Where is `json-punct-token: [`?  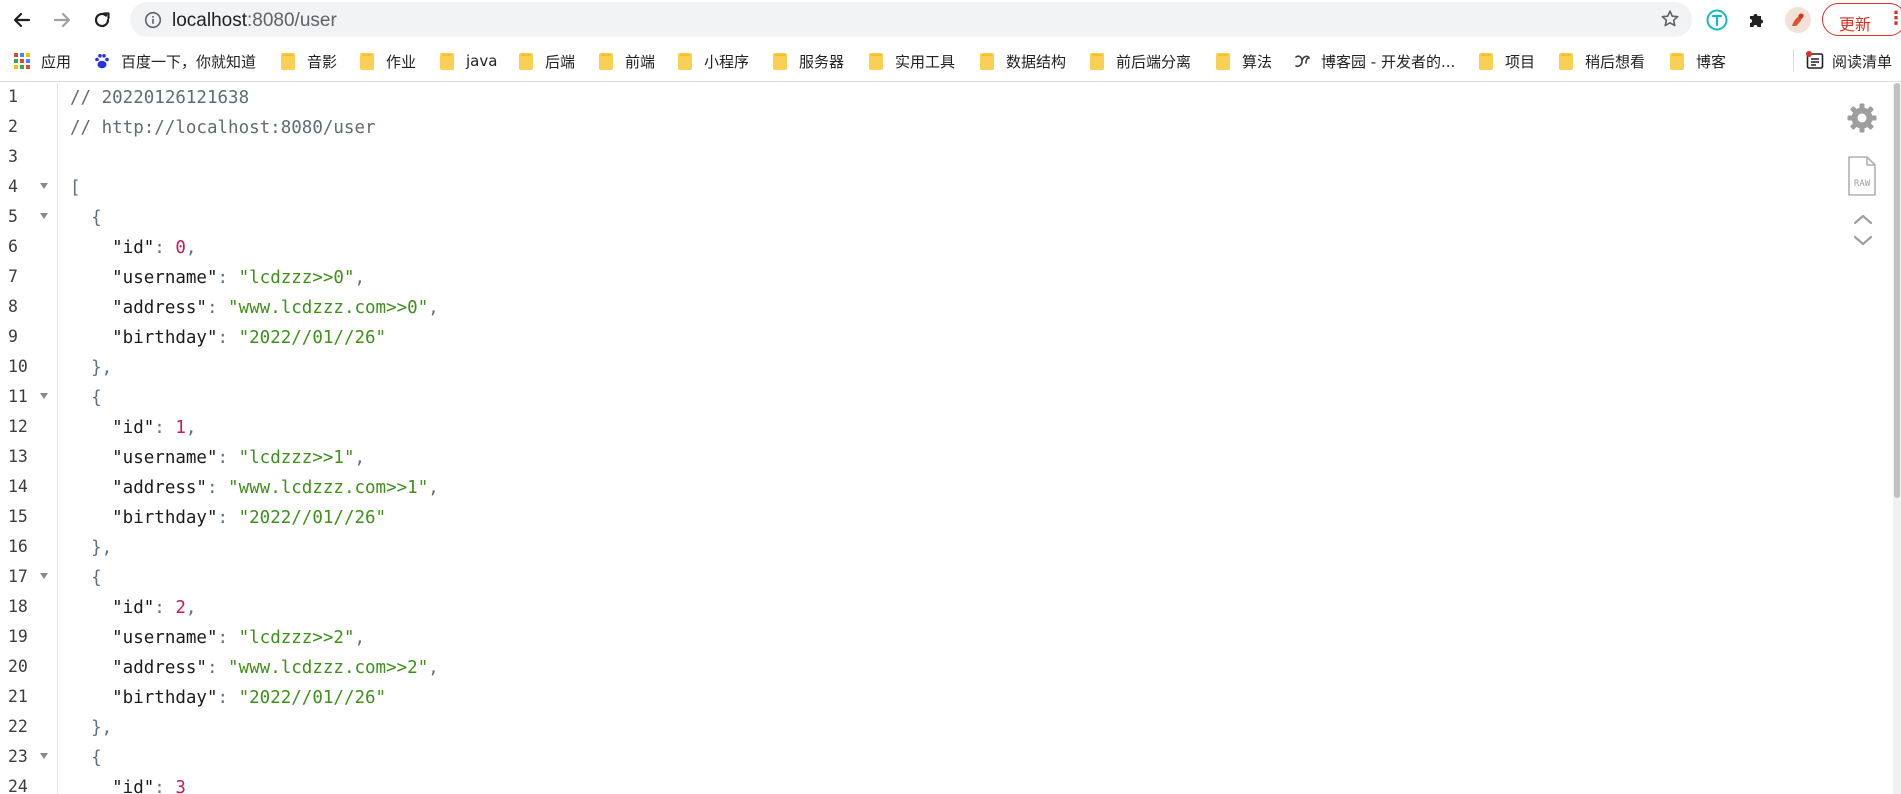 json-punct-token: [ is located at coordinates (75, 188).